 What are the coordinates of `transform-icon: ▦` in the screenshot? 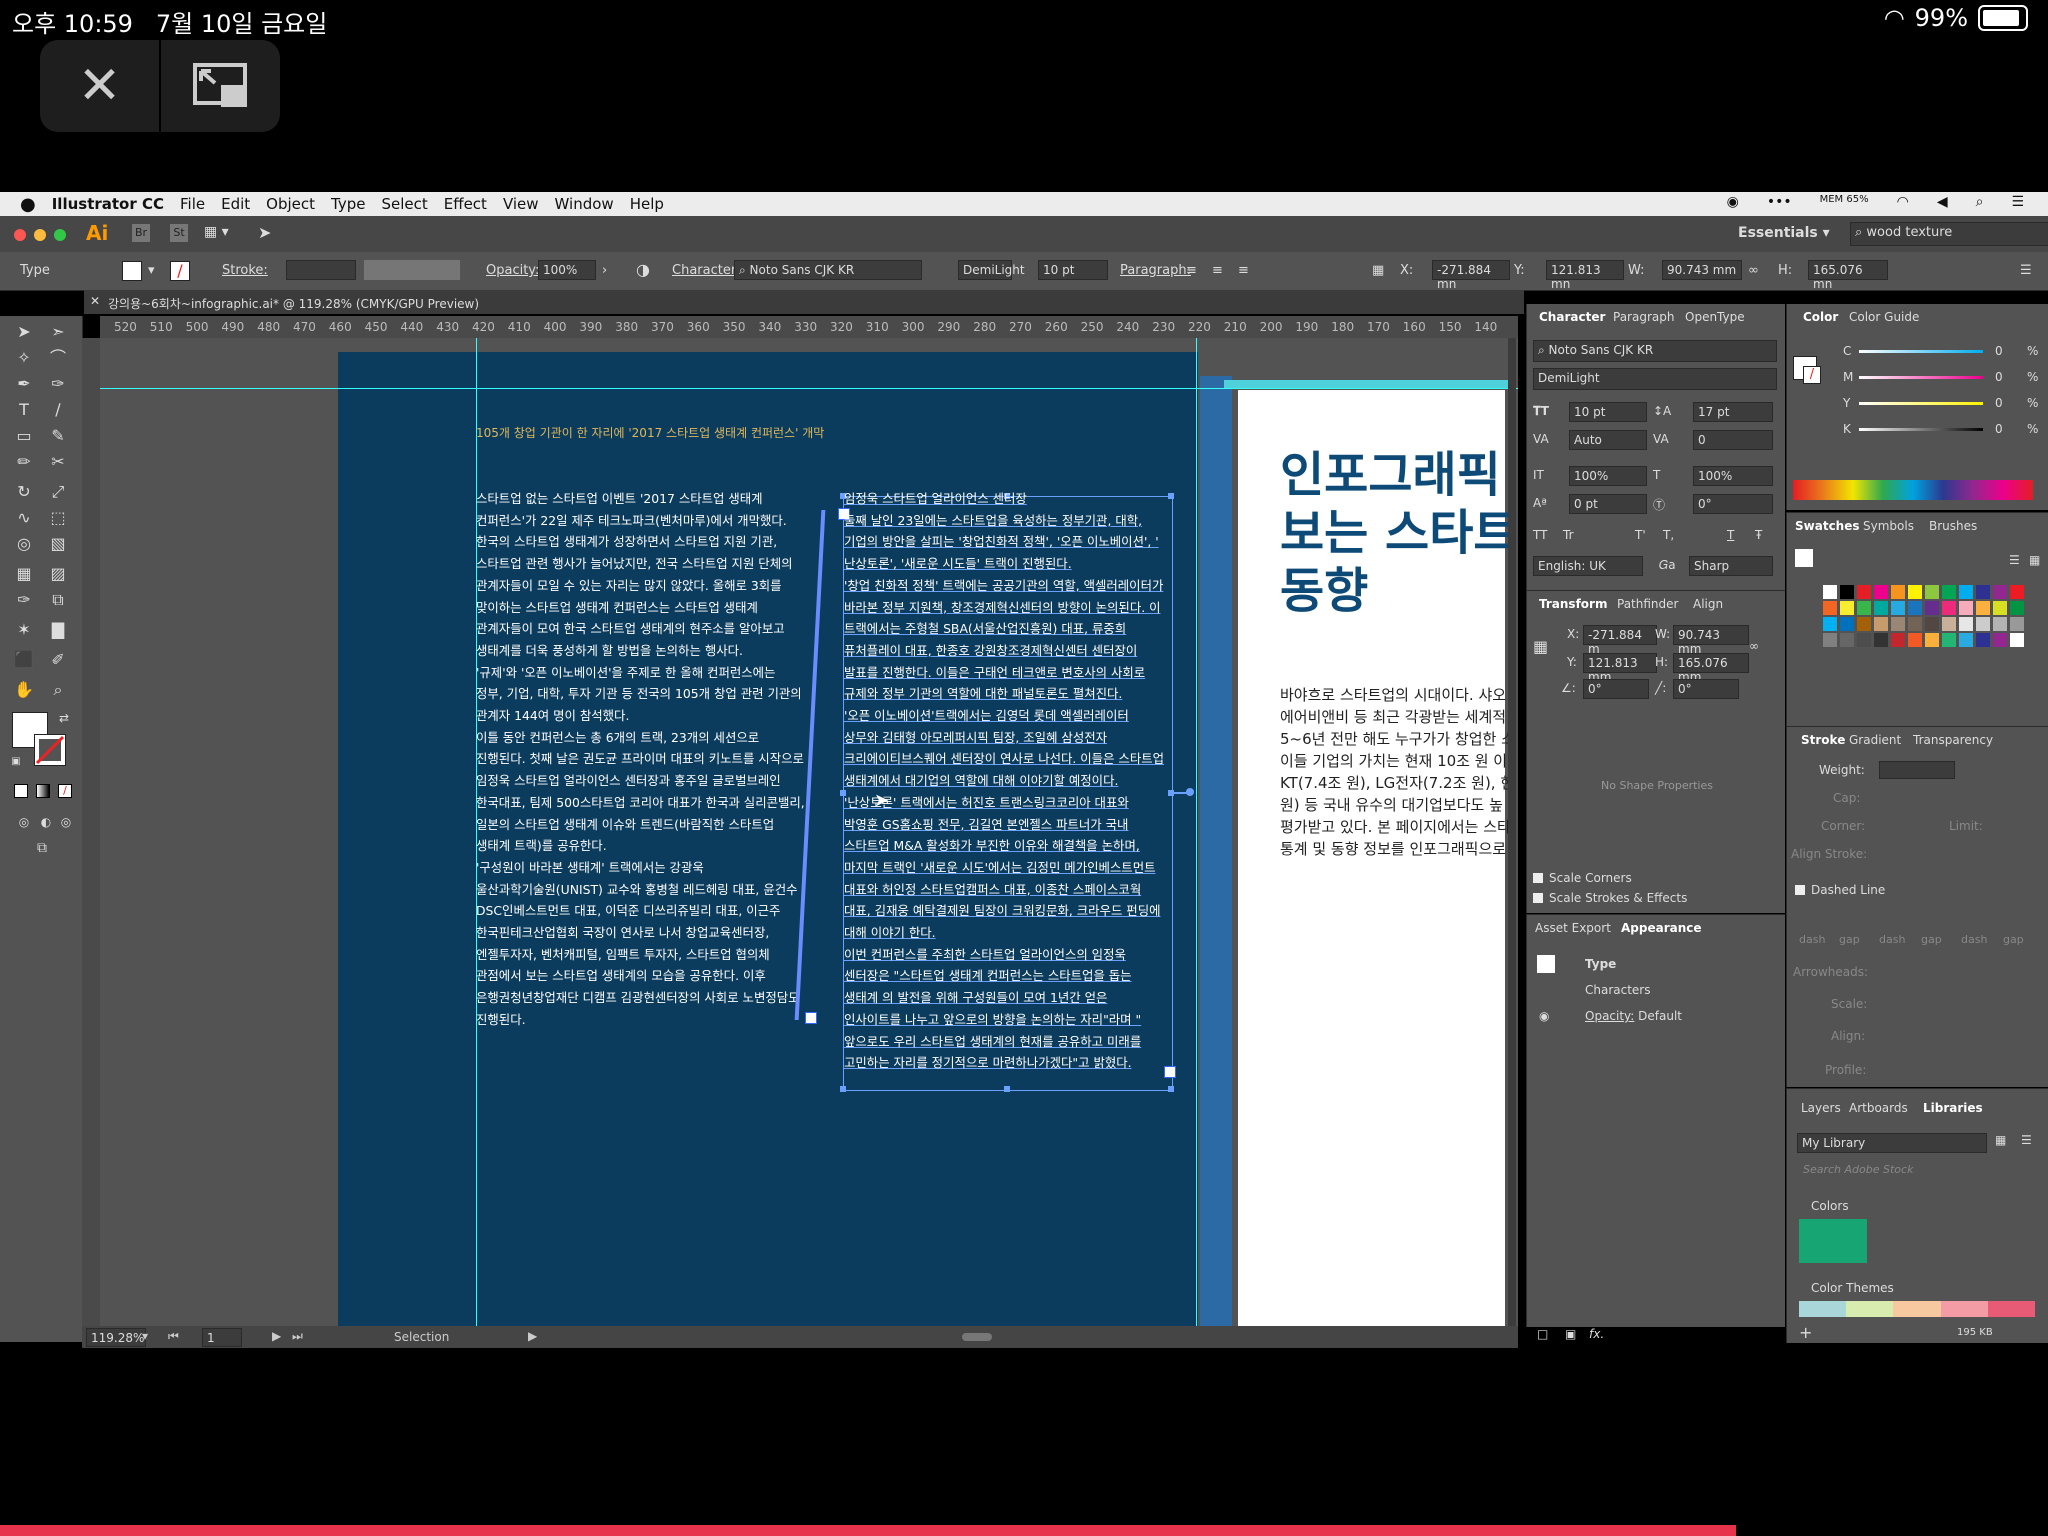 It's located at (1378, 270).